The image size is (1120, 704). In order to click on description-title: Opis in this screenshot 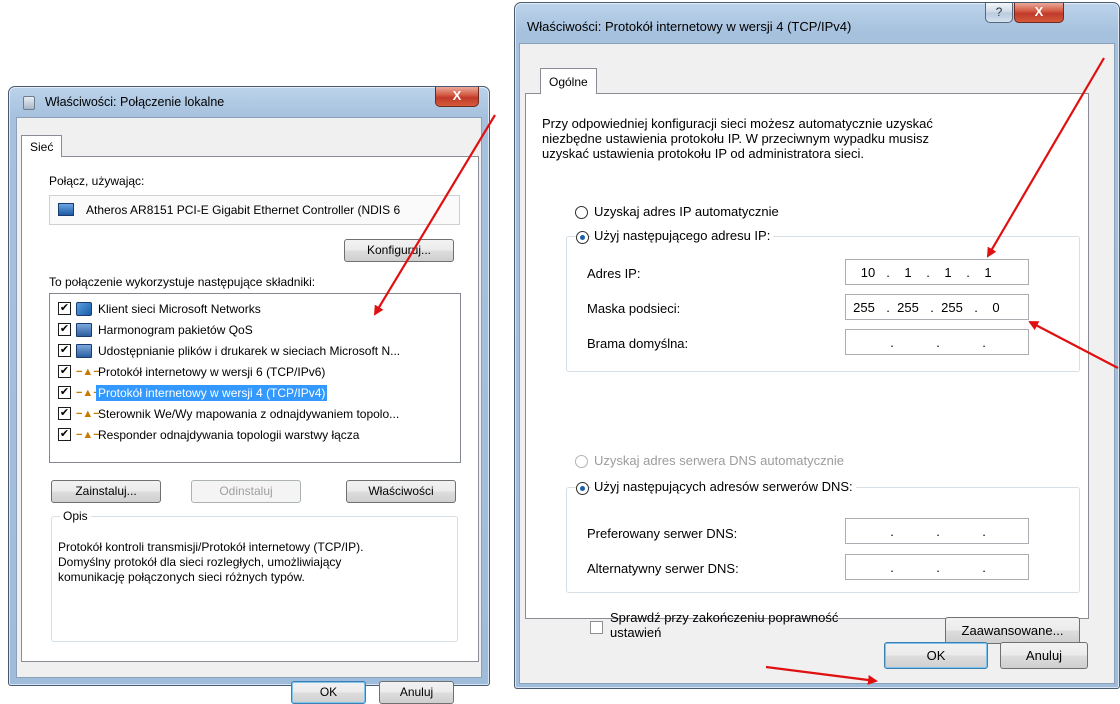, I will do `click(75, 516)`.